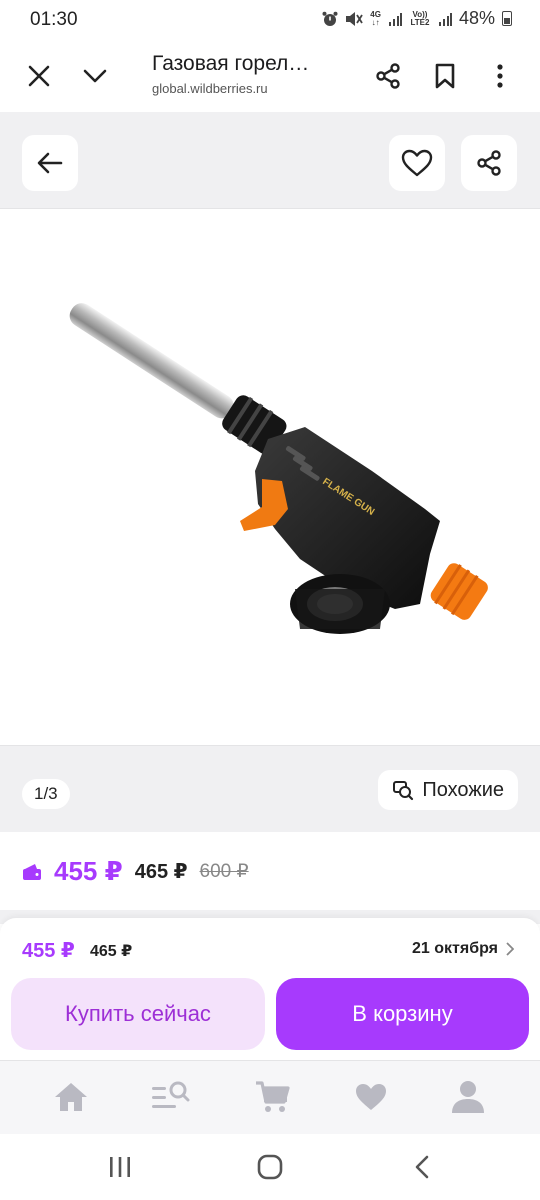  Describe the element at coordinates (224, 871) in the screenshot. I see `price-old: 600 ₽` at that location.